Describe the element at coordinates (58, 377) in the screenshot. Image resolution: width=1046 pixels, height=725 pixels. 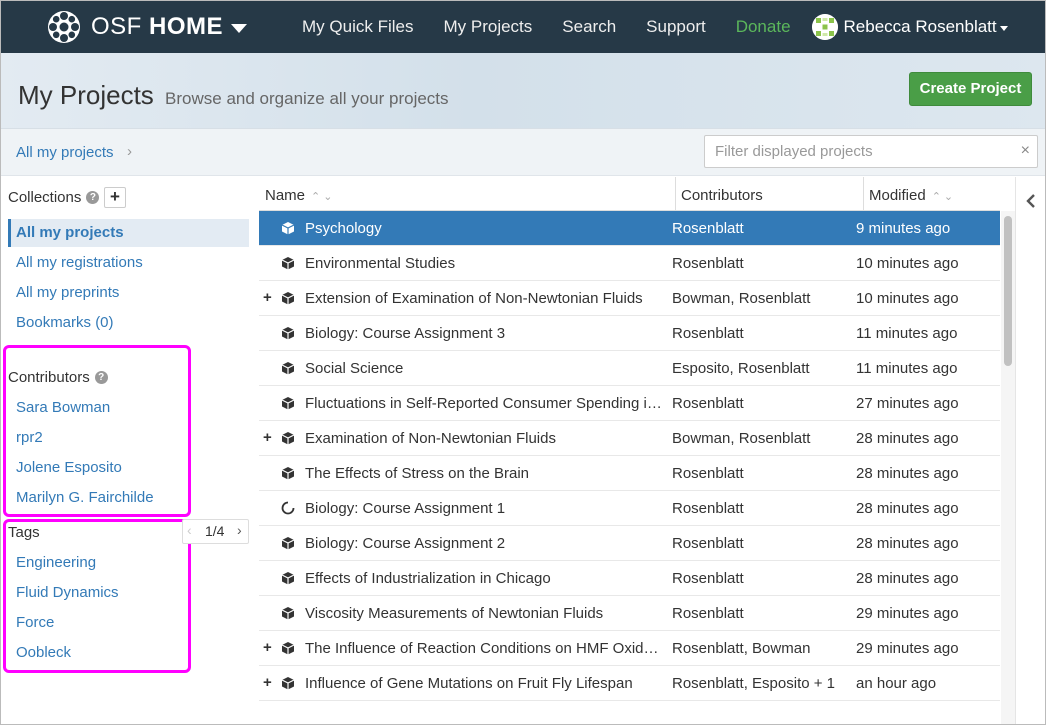
I see `contributors-heading: Contributors ?` at that location.